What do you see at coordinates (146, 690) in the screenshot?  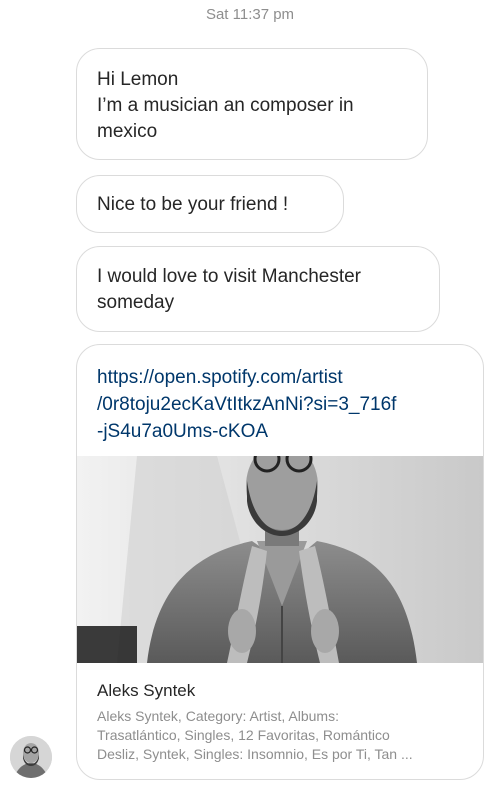 I see `link-preview-title: Aleks Syntek` at bounding box center [146, 690].